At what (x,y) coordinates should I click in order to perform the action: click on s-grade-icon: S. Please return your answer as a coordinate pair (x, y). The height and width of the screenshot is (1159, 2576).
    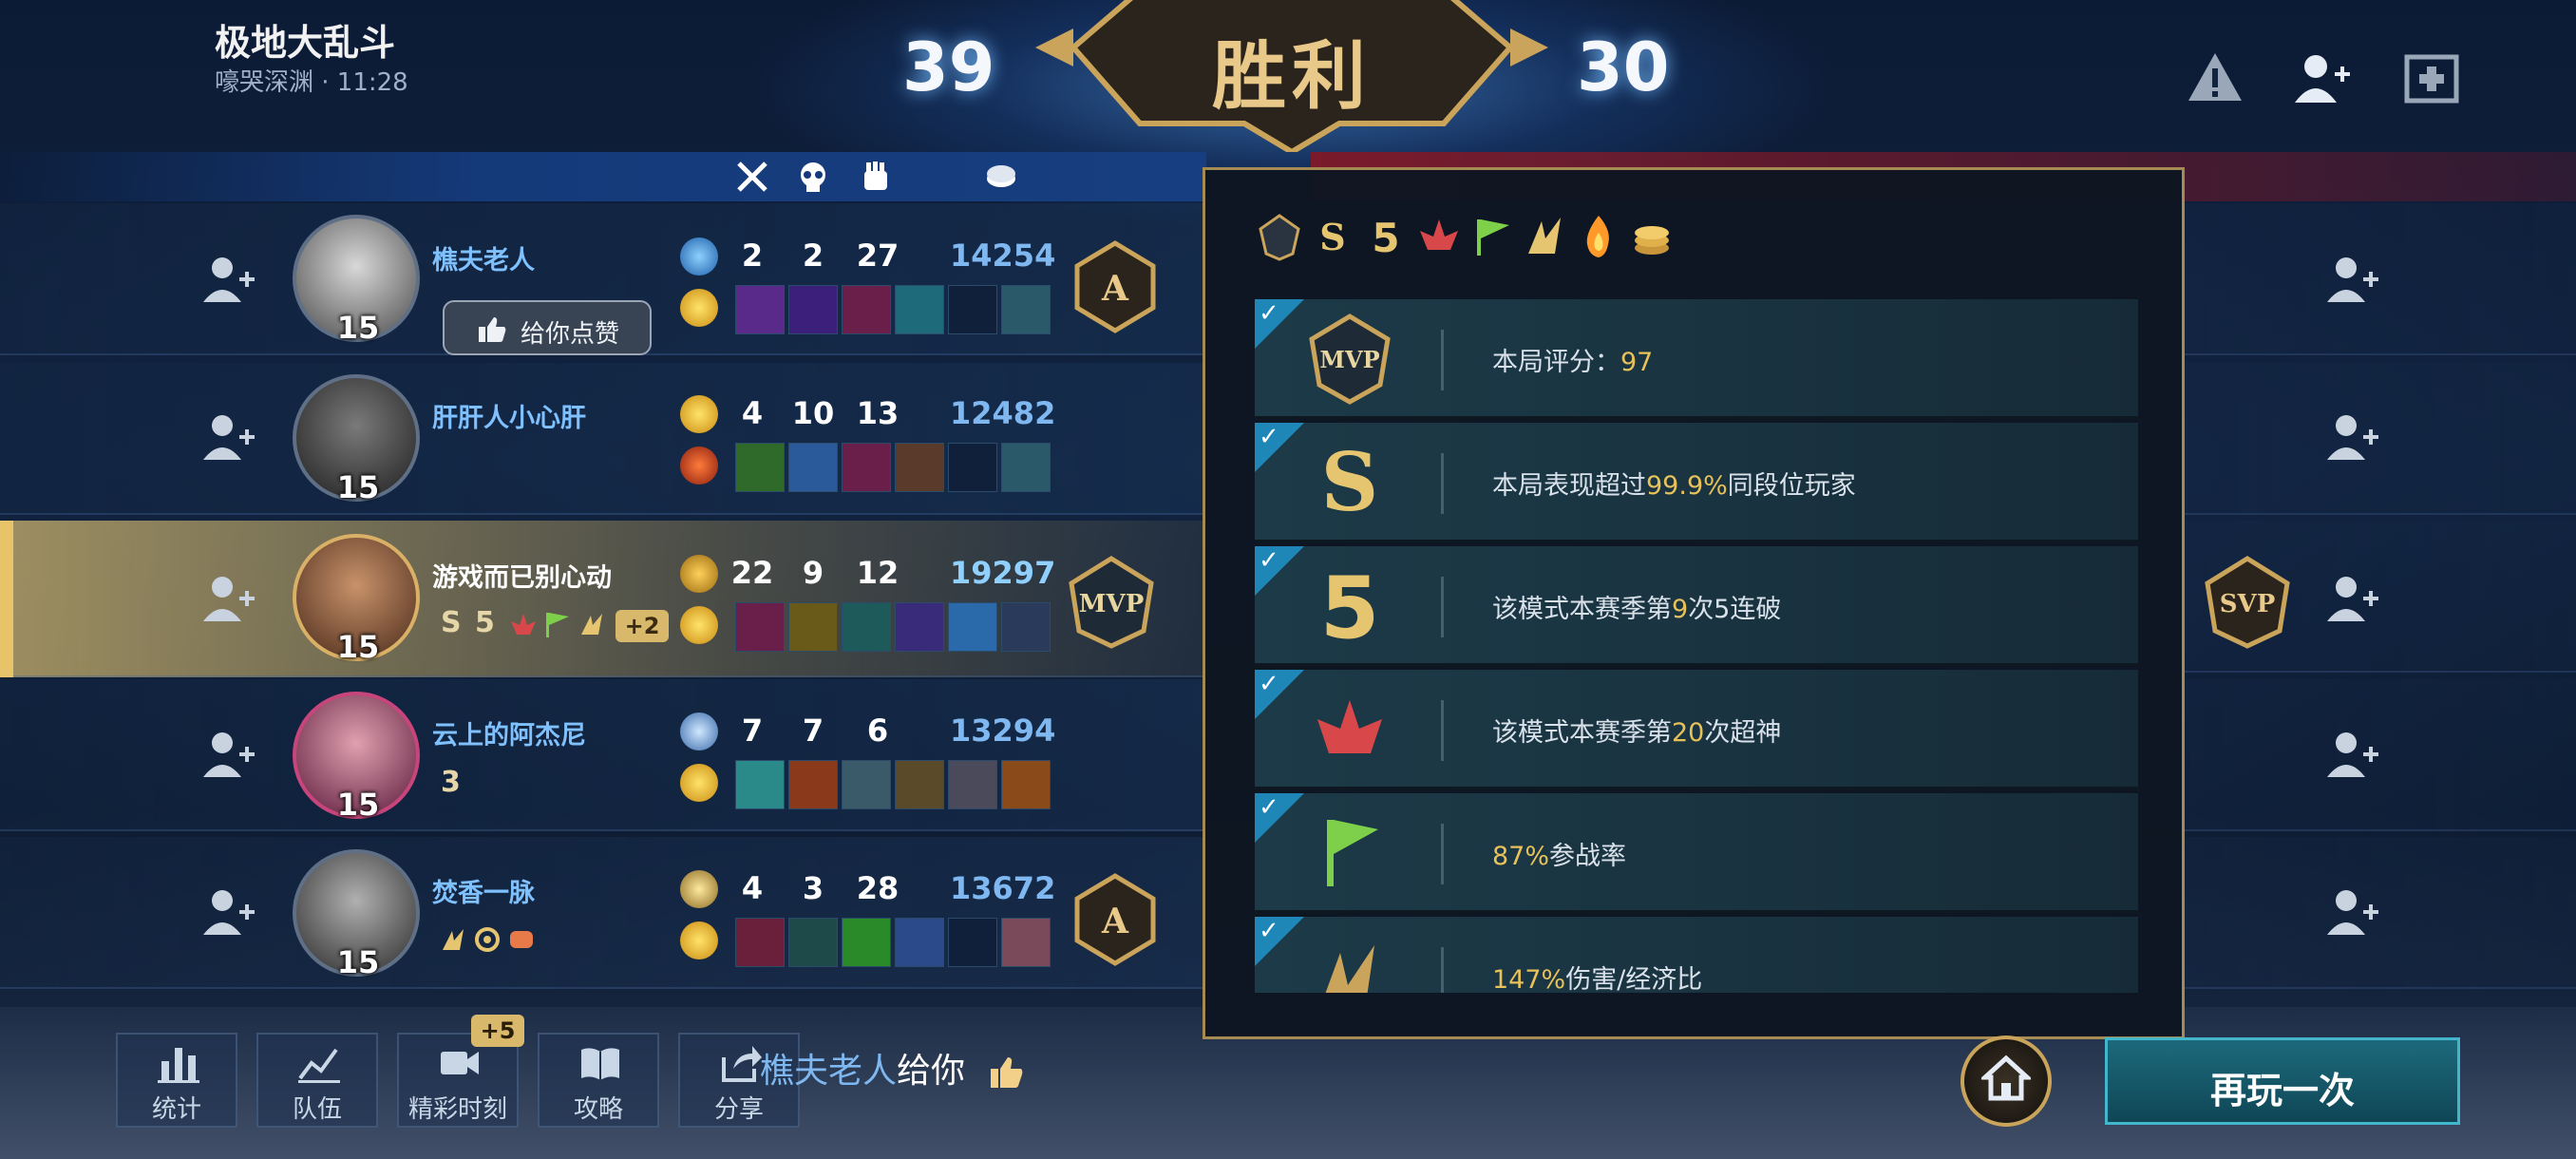
    Looking at the image, I should click on (1332, 237).